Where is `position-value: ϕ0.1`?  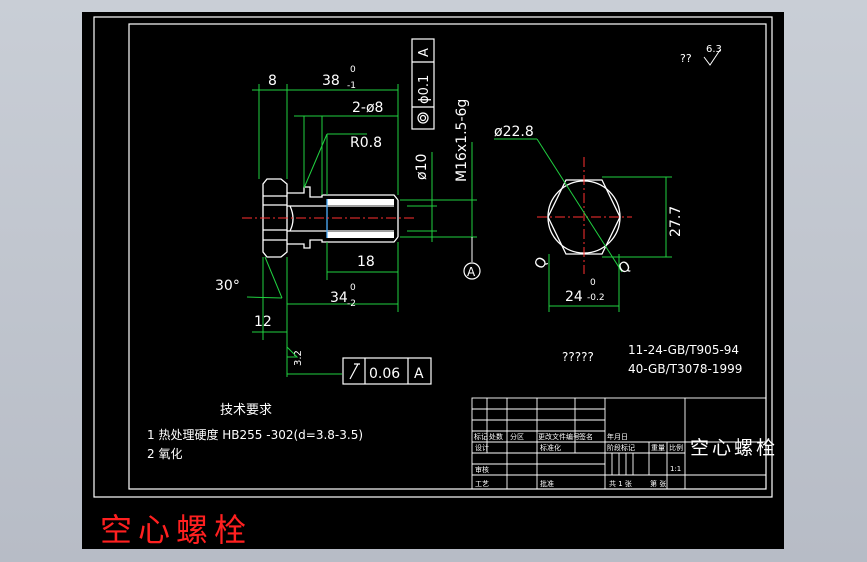
position-value: ϕ0.1 is located at coordinates (424, 89).